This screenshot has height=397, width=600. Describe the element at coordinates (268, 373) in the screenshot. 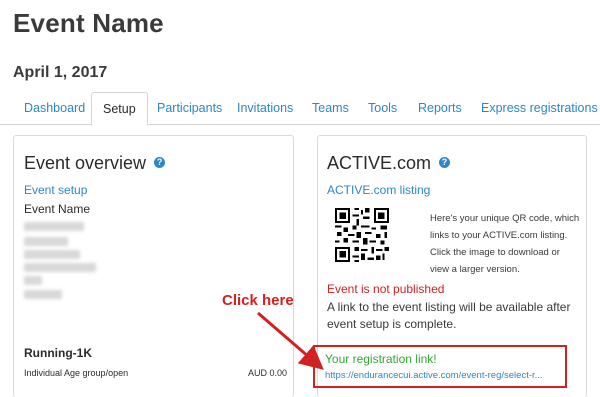

I see `race-price: AUD 0.00` at that location.